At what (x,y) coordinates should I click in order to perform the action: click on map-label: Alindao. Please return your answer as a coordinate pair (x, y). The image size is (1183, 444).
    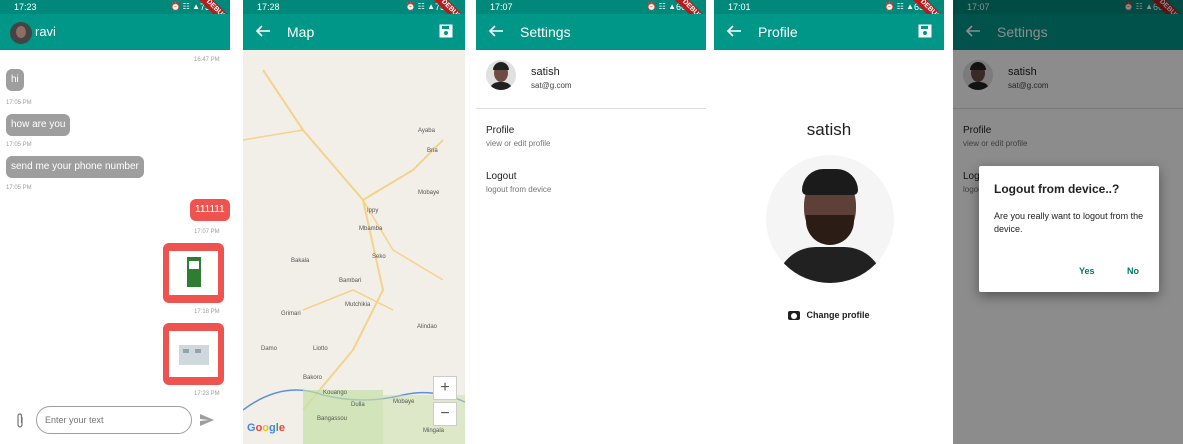
    Looking at the image, I should click on (427, 327).